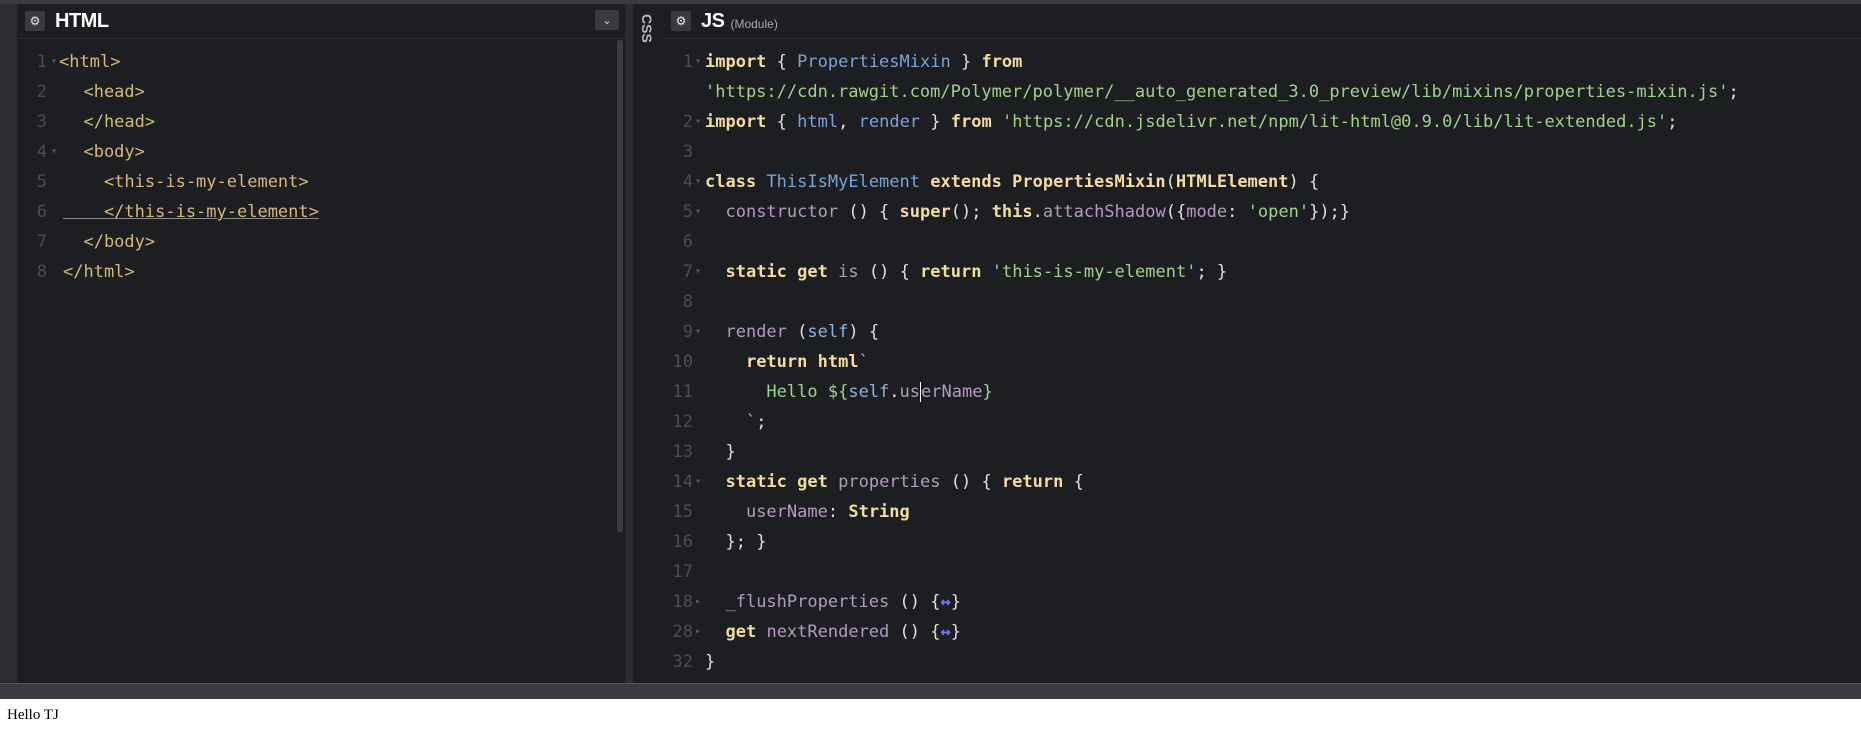 This screenshot has height=743, width=1861. What do you see at coordinates (1262, 21) in the screenshot?
I see `js-panel-header: ⚙ JS (Module)` at bounding box center [1262, 21].